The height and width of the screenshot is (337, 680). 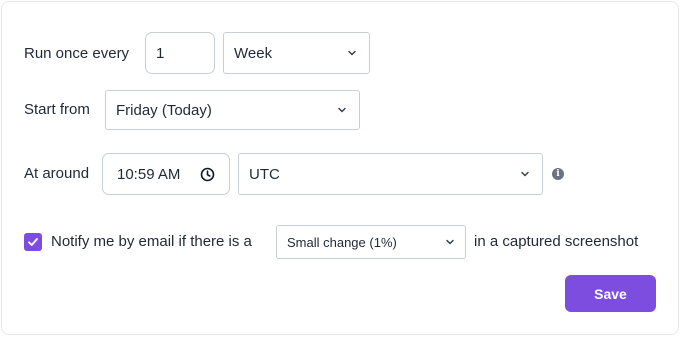 I want to click on info-icon: i, so click(x=558, y=174).